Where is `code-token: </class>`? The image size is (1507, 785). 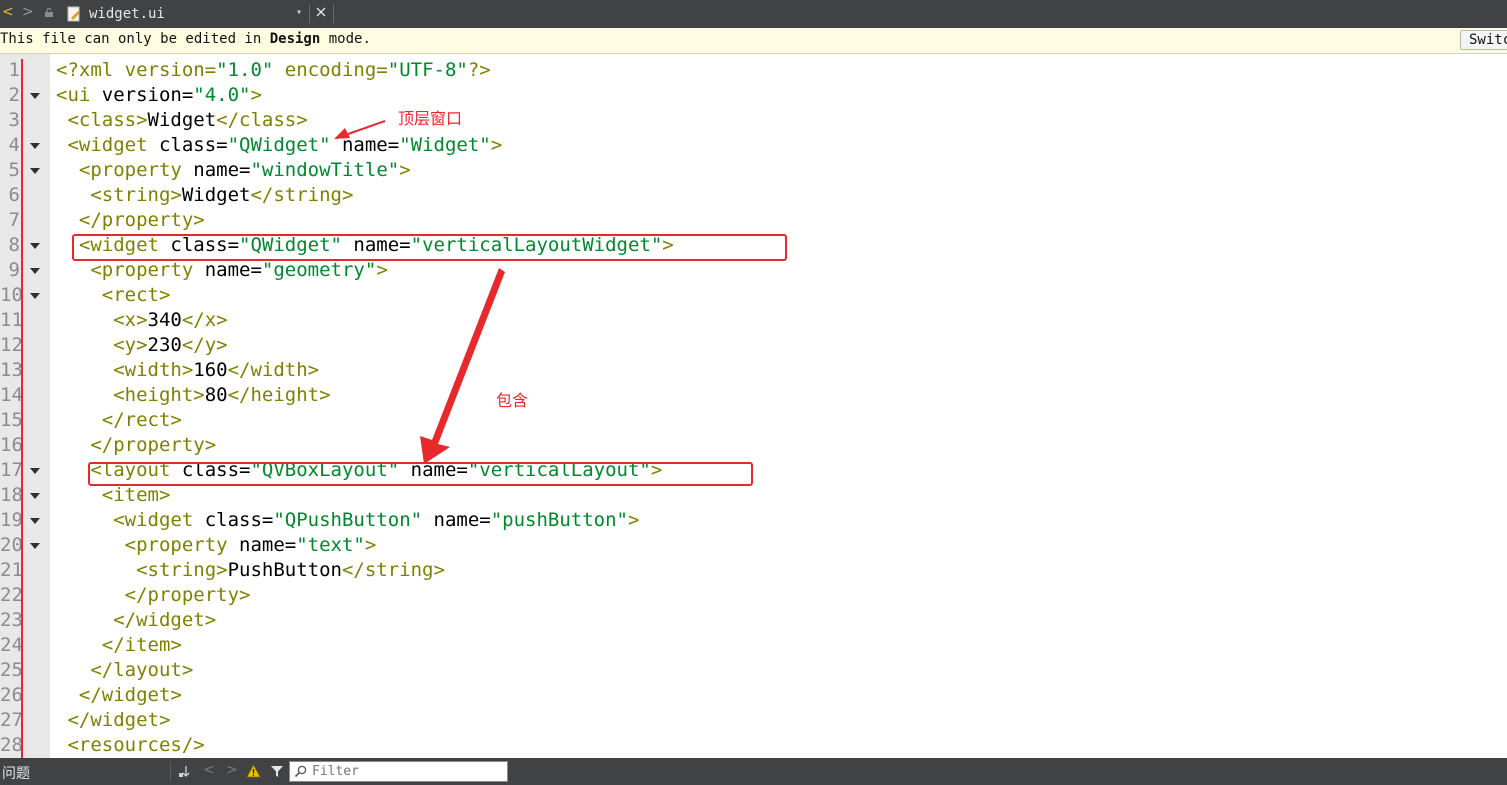 code-token: </class> is located at coordinates (262, 120).